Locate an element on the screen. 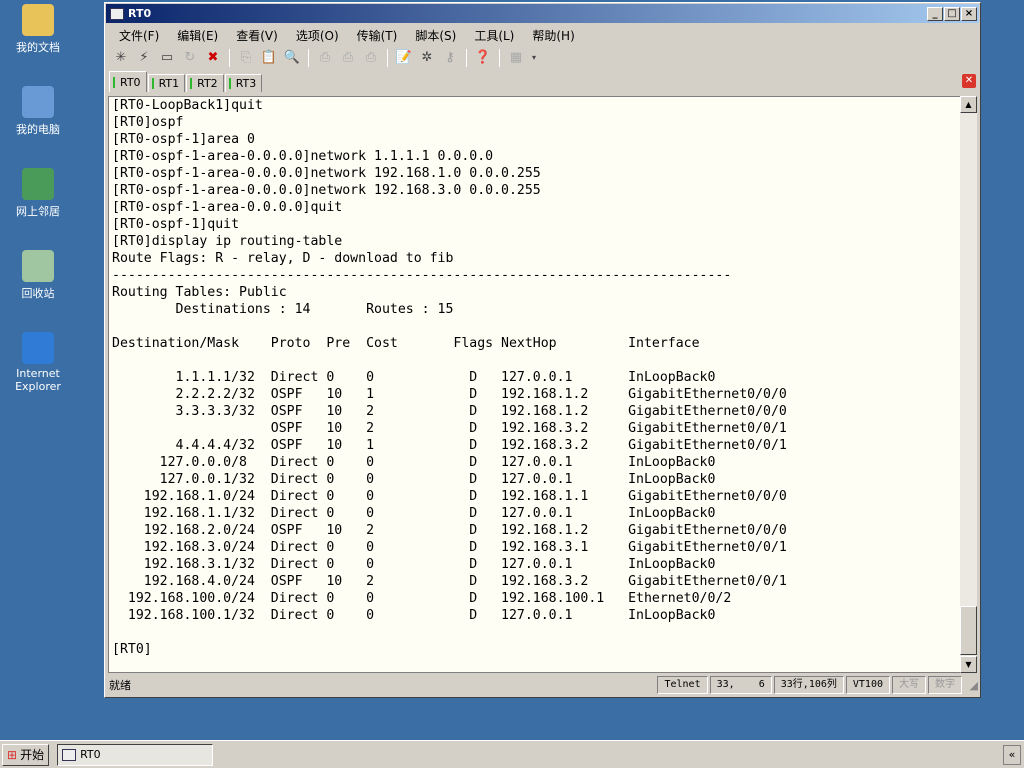 This screenshot has height=768, width=1024. tab-rt1: RT1 is located at coordinates (166, 83).